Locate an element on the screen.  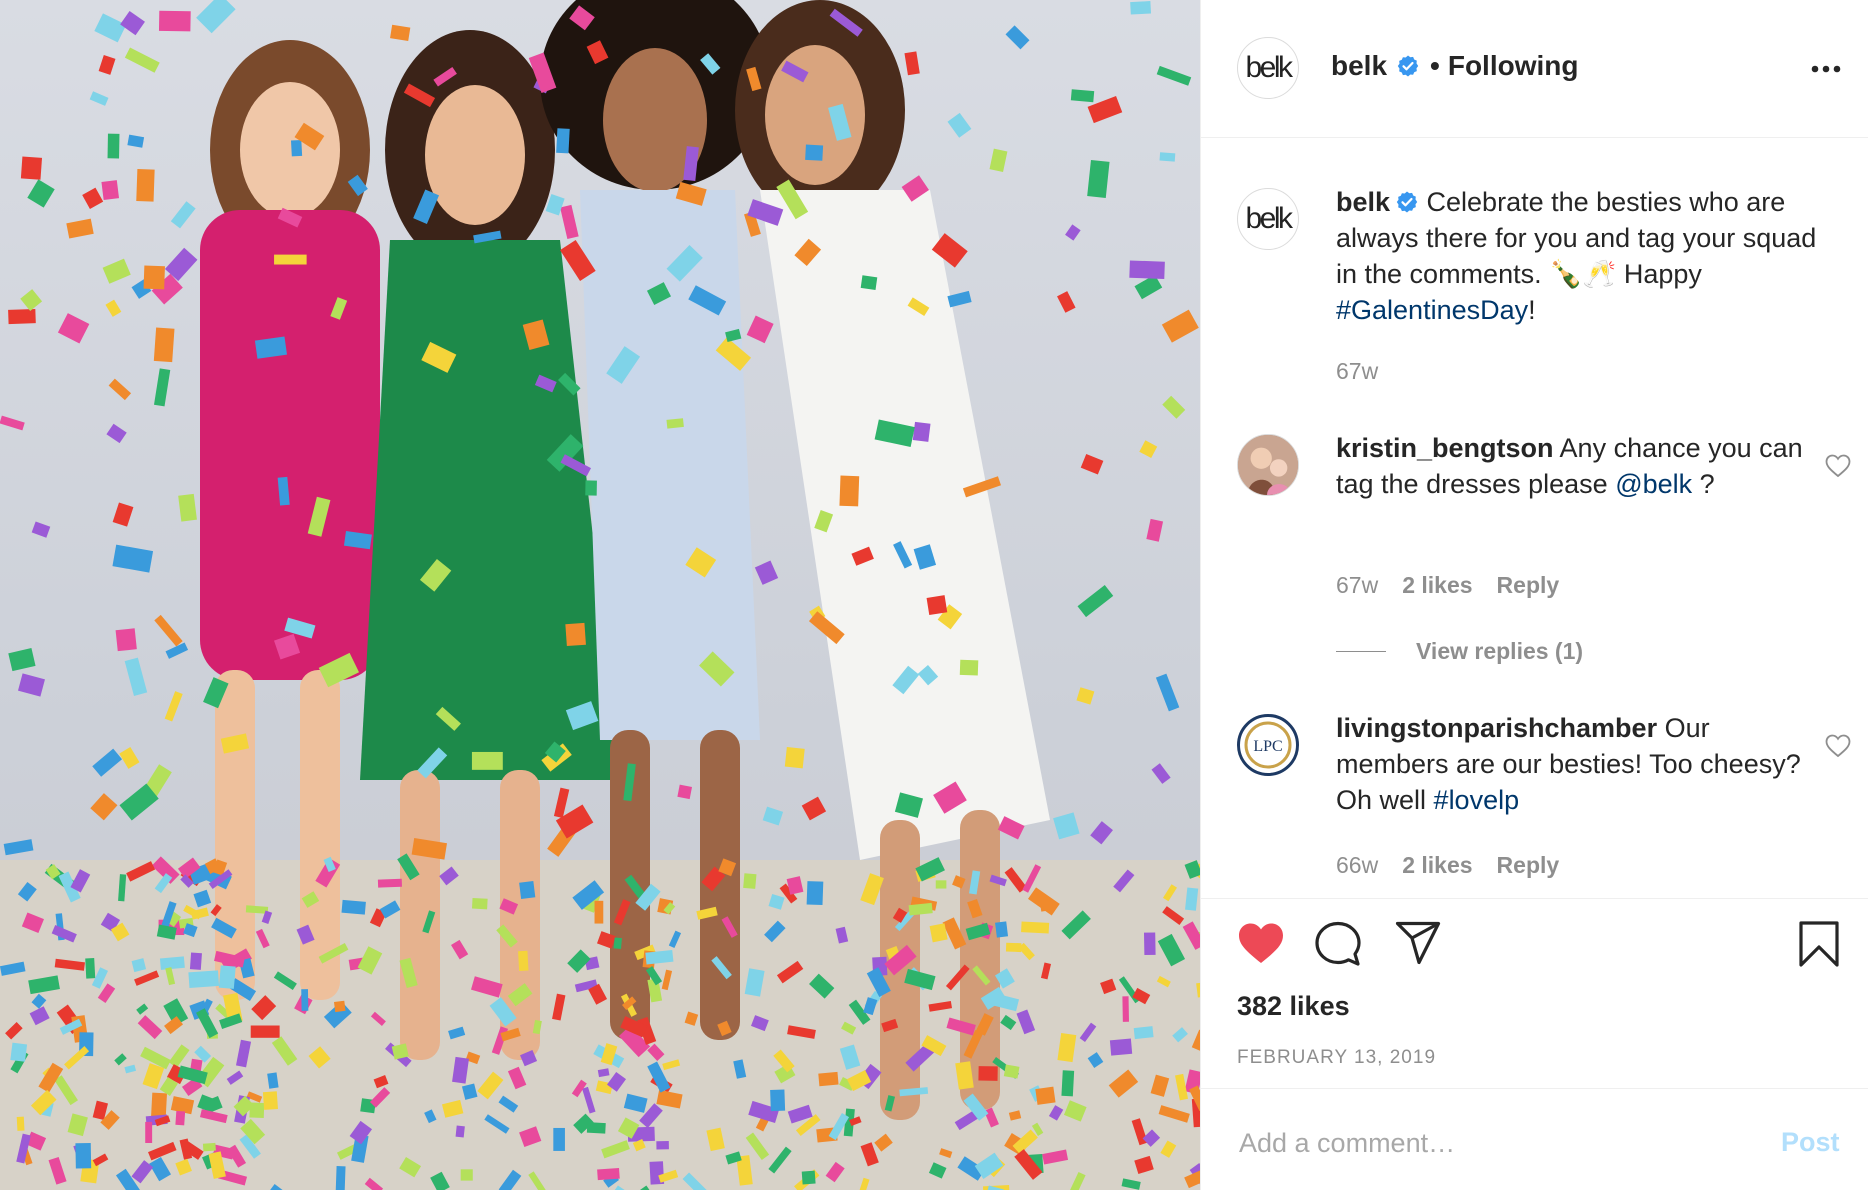
heart-filled-icon is located at coordinates (1261, 943).